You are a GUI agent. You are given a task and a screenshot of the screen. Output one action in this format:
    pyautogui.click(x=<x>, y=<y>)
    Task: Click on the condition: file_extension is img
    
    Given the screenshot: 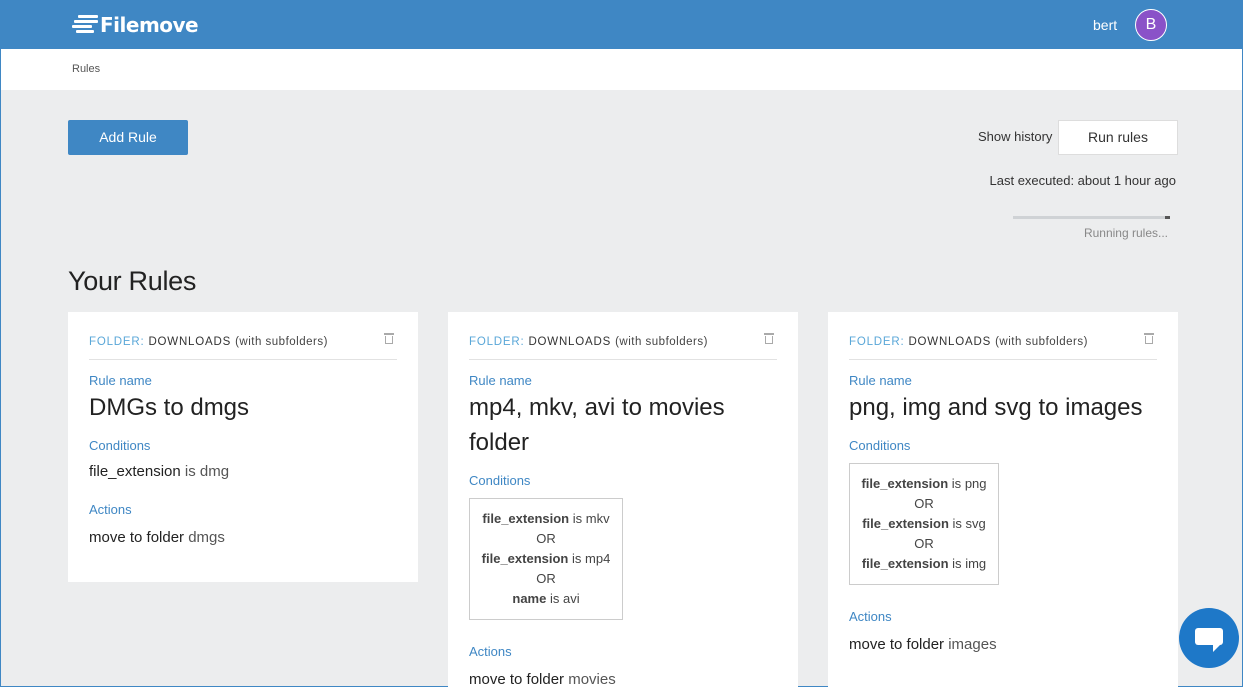 What is the action you would take?
    pyautogui.click(x=924, y=564)
    